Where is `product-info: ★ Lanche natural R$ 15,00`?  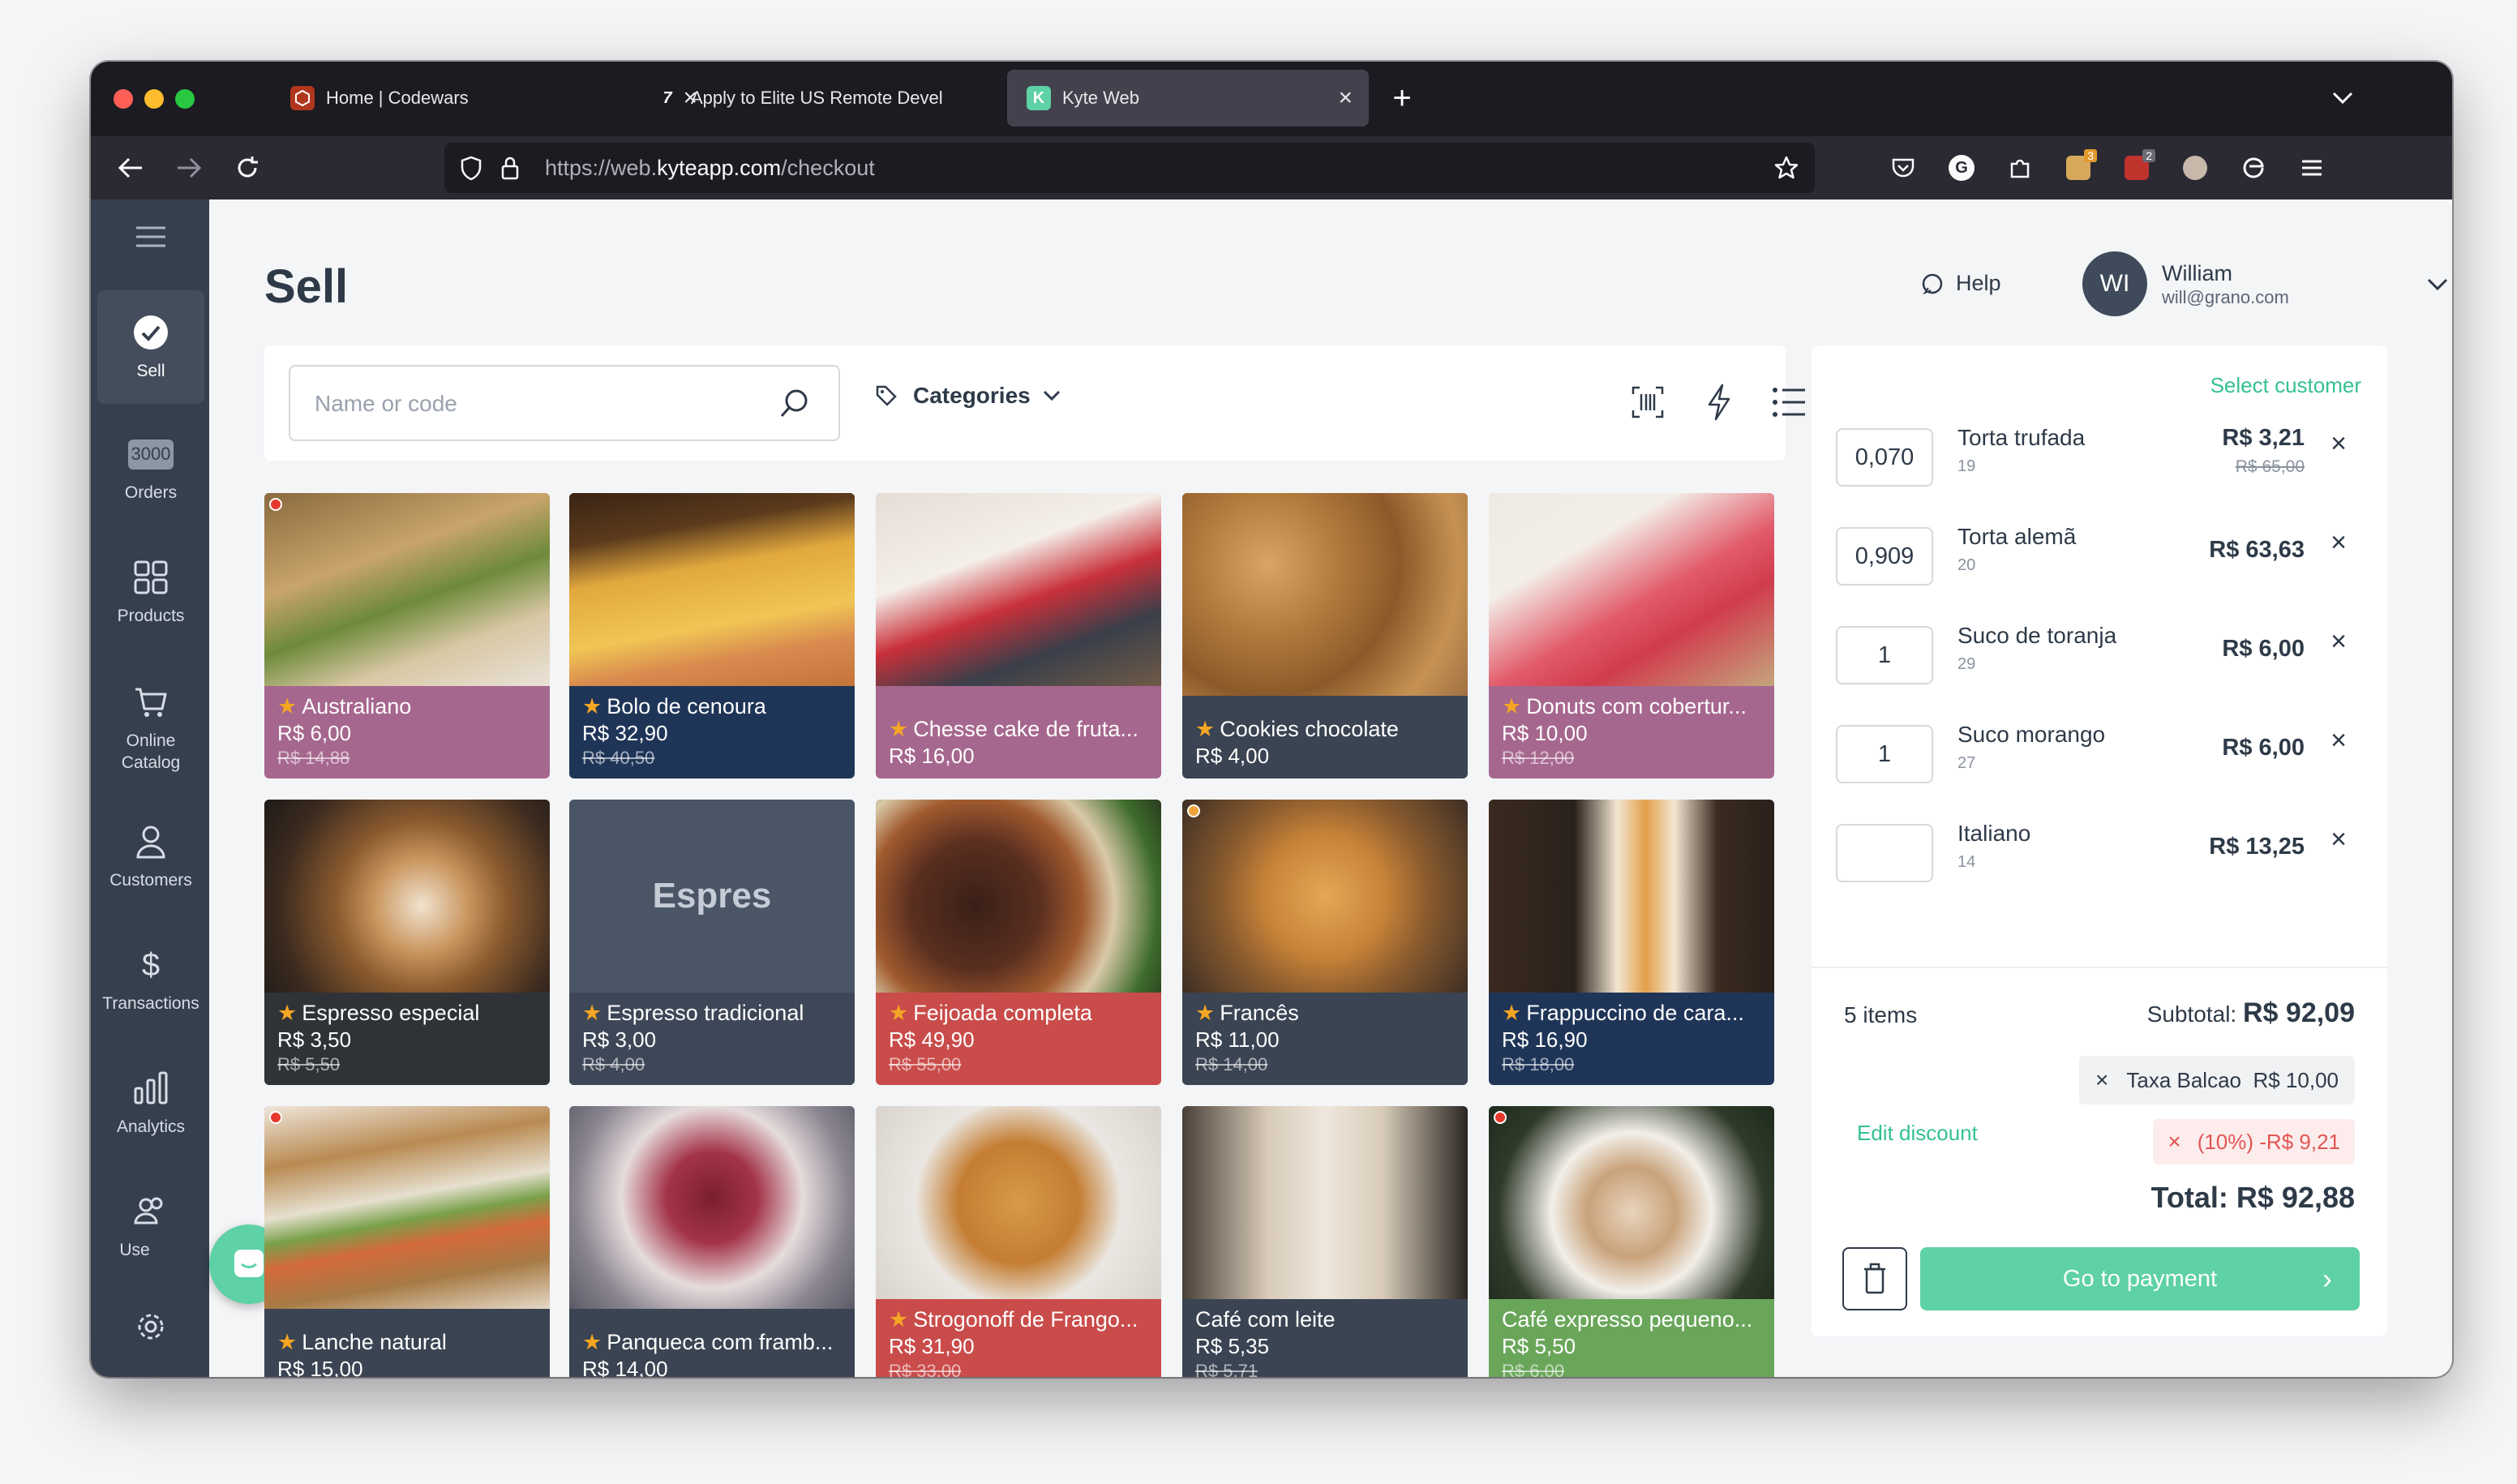 product-info: ★ Lanche natural R$ 15,00 is located at coordinates (407, 1343).